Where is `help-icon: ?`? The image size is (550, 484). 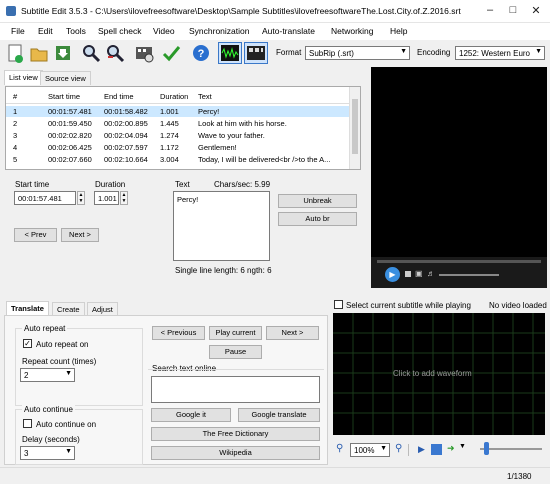
help-icon: ? is located at coordinates (201, 53).